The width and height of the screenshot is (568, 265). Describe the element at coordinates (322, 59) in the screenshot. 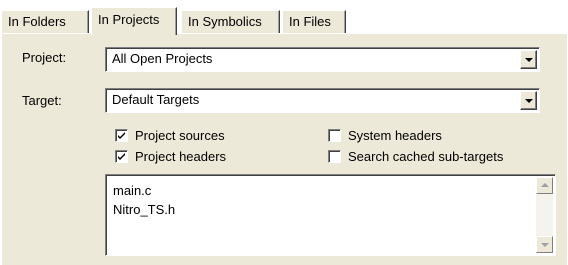

I see `project-dropdown: All Open Projects` at that location.